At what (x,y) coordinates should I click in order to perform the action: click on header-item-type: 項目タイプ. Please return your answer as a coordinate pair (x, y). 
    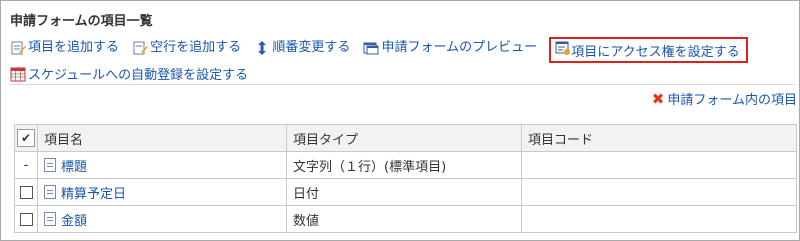
    Looking at the image, I should click on (404, 138).